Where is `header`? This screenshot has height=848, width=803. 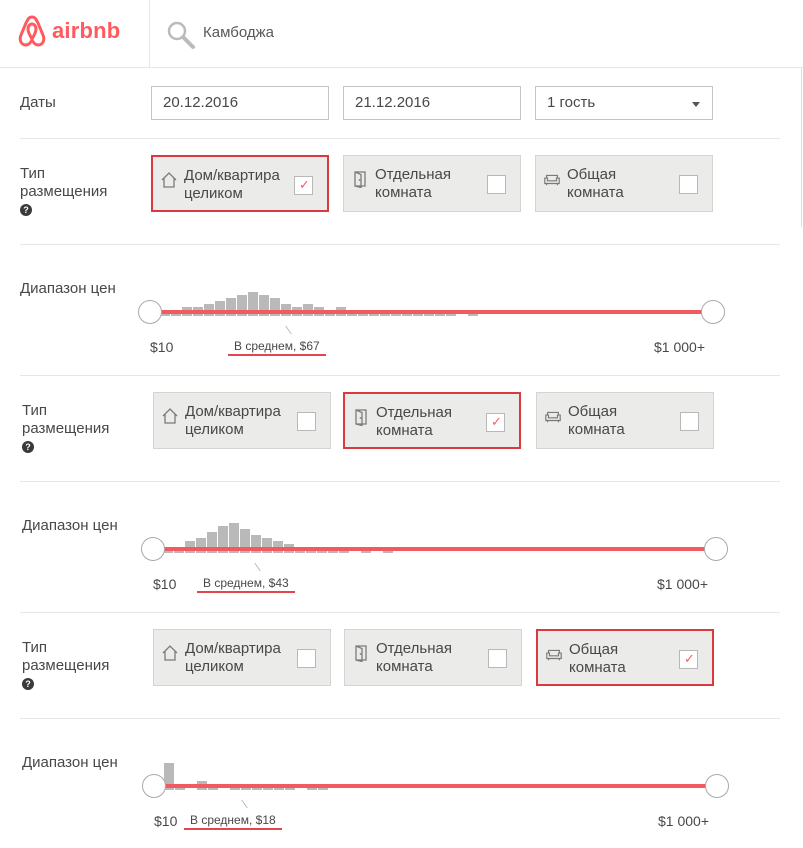
header is located at coordinates (401, 34).